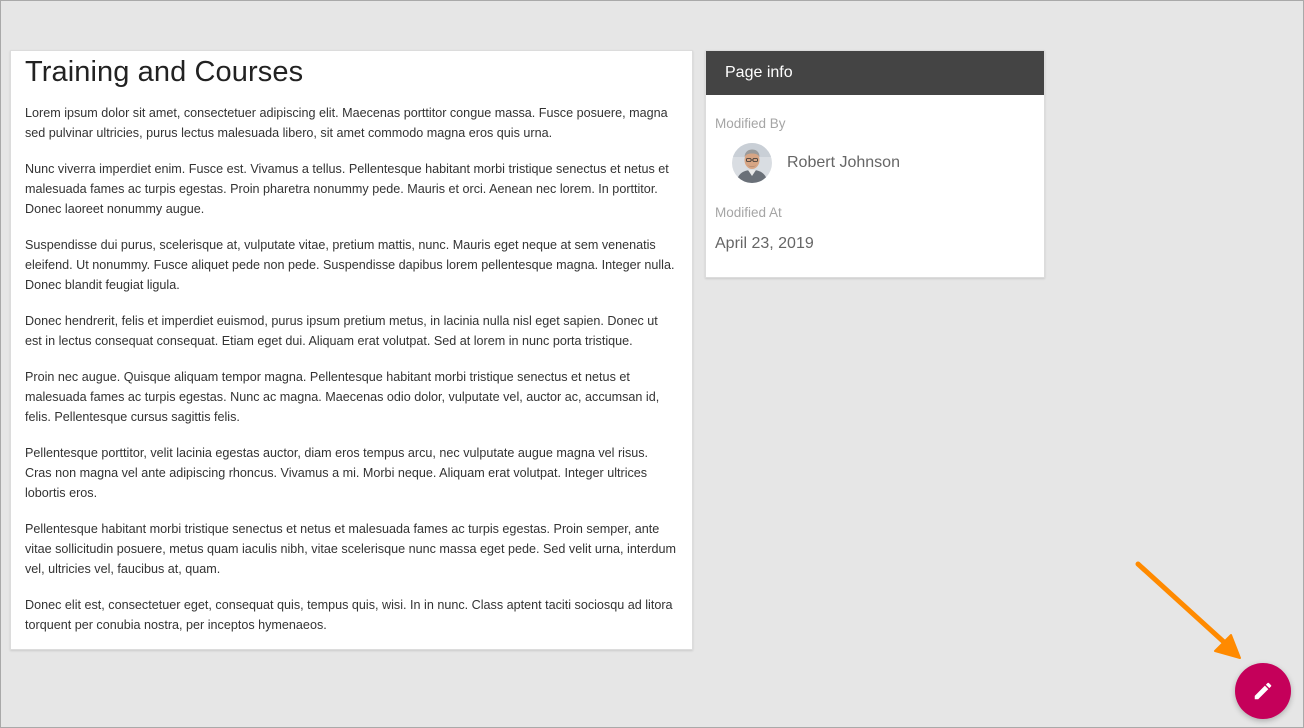 The image size is (1304, 728). Describe the element at coordinates (164, 72) in the screenshot. I see `page-title: Training and Courses` at that location.